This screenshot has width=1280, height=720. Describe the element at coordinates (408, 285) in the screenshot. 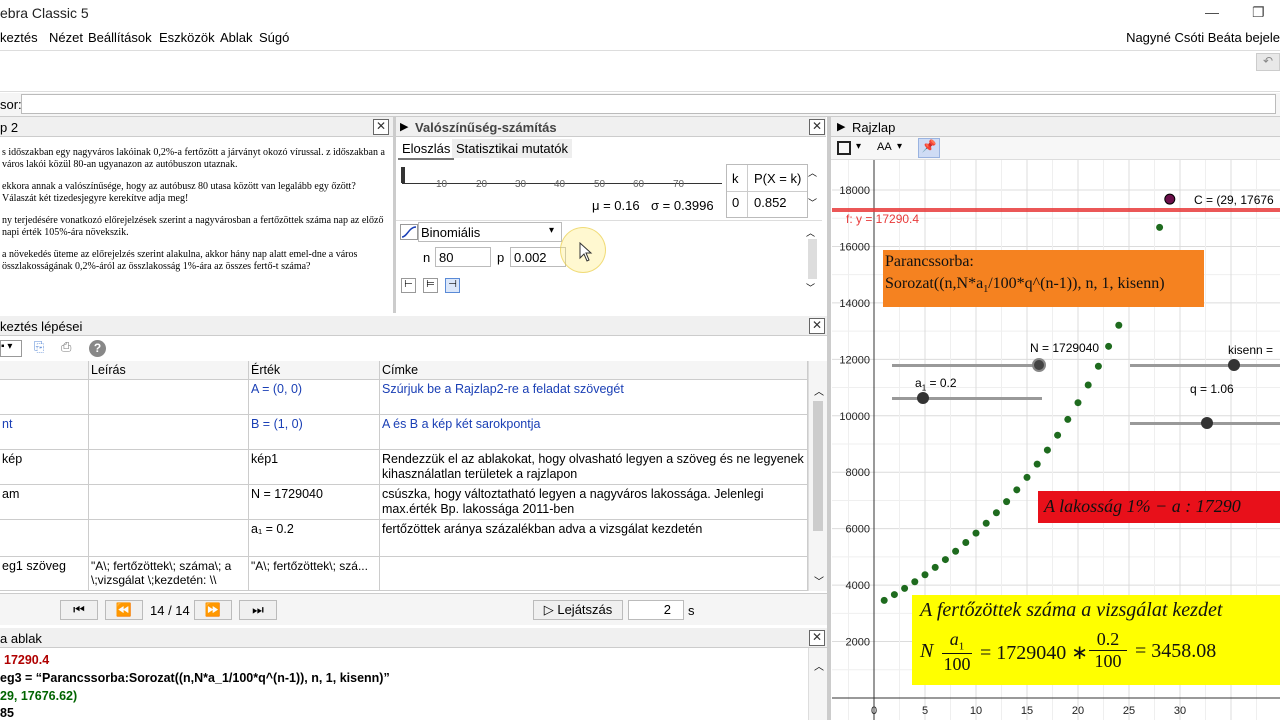

I see `left-interval-icon: ⊢` at that location.